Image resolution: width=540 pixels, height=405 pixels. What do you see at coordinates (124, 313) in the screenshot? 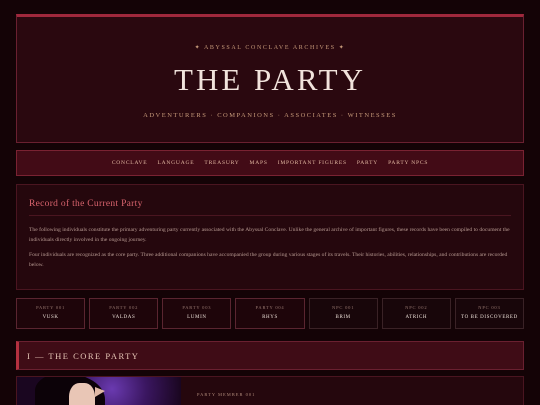
I see `tile-valdas: PARTY 002 VALDAS` at bounding box center [124, 313].